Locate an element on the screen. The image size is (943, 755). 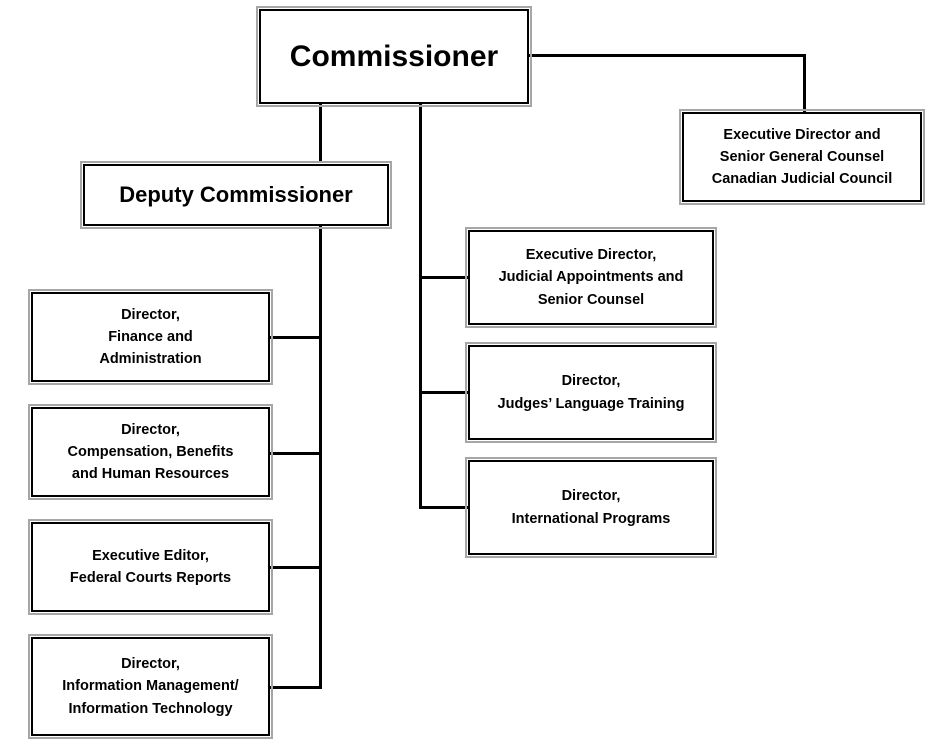
node-director-language-training-line-2: Judges’ Language Training is located at coordinates (591, 403).